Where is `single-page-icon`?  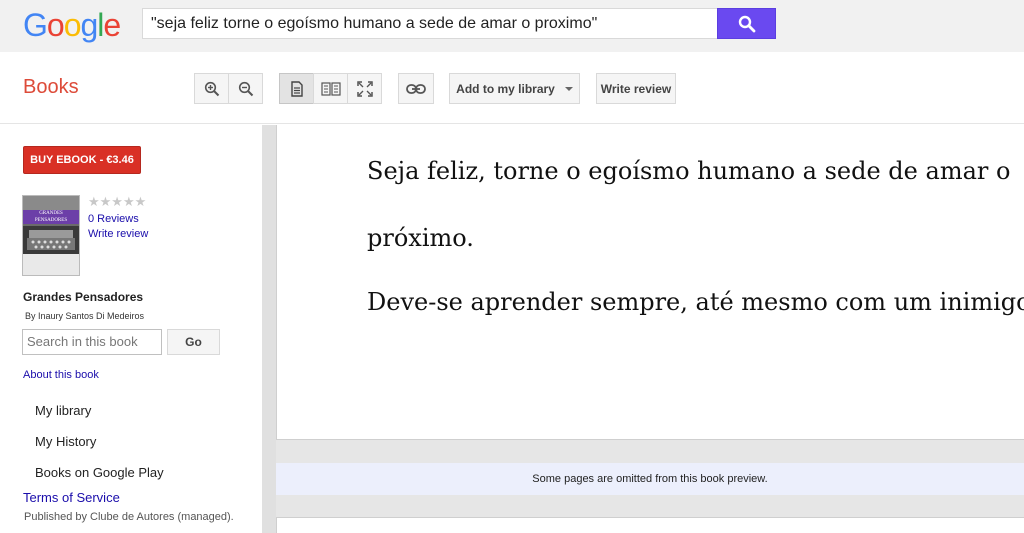 single-page-icon is located at coordinates (296, 88).